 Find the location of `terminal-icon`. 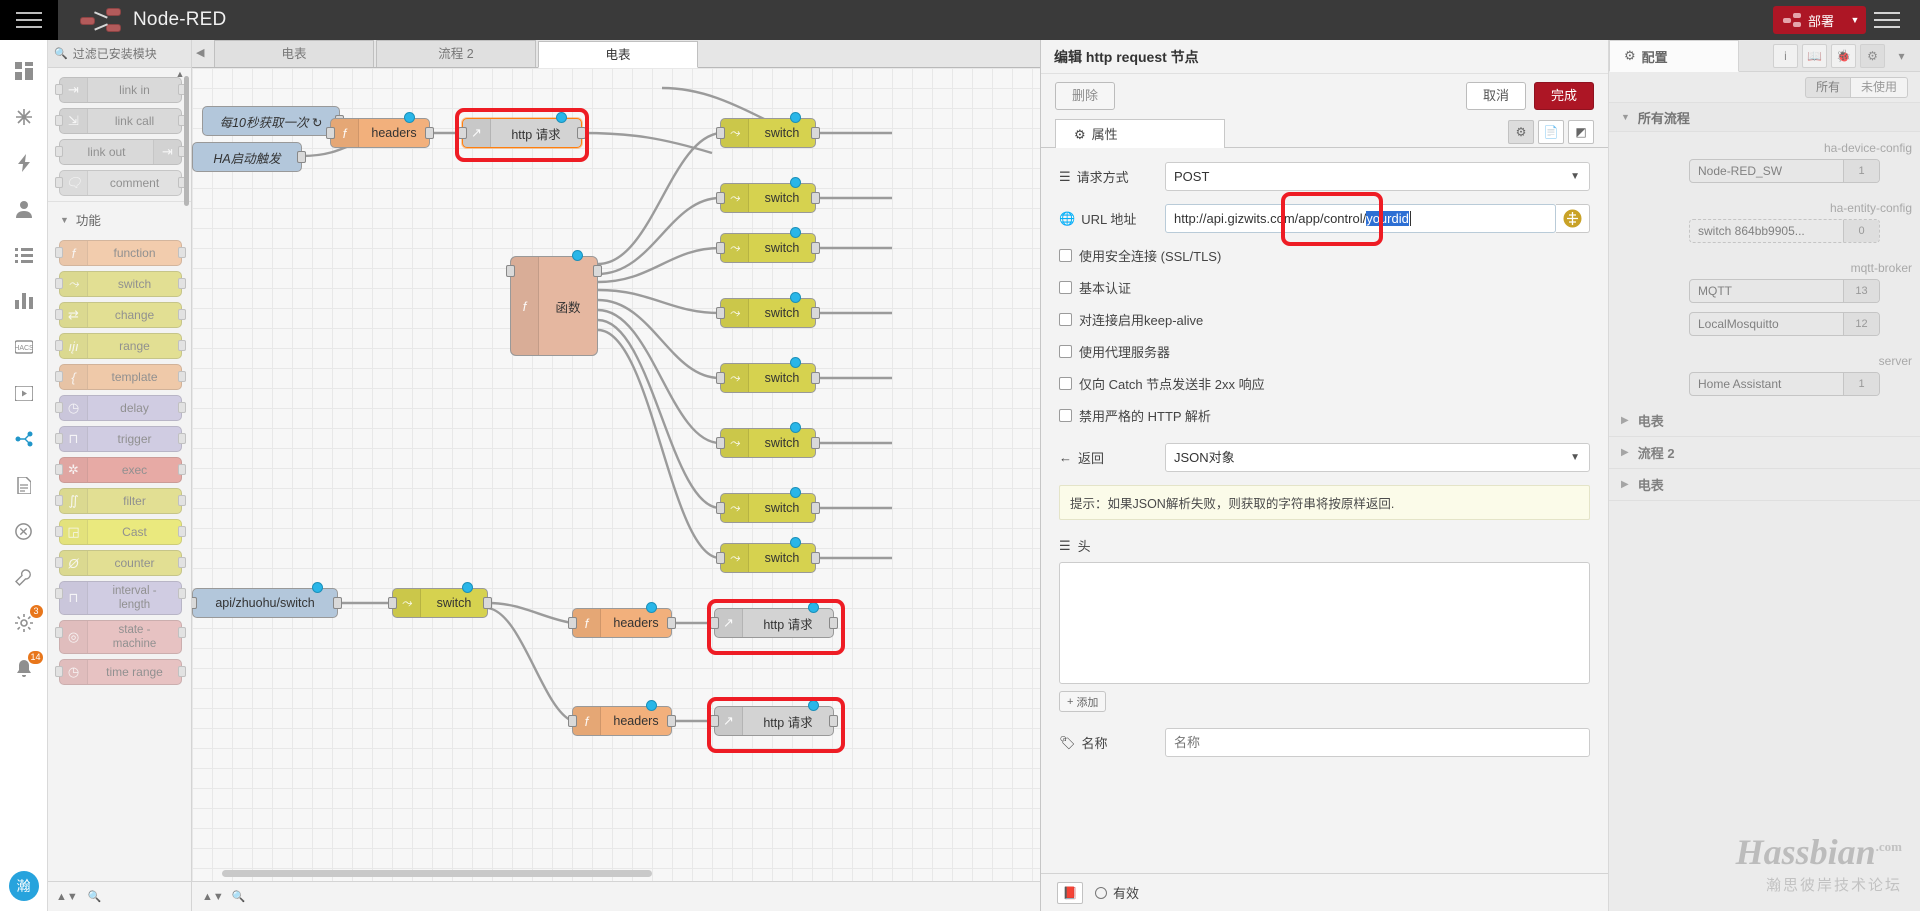

terminal-icon is located at coordinates (24, 531).